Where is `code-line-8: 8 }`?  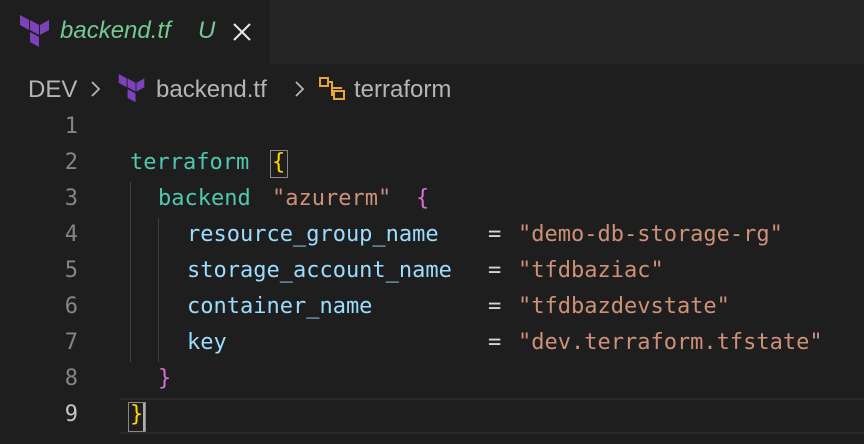 code-line-8: 8 } is located at coordinates (432, 380).